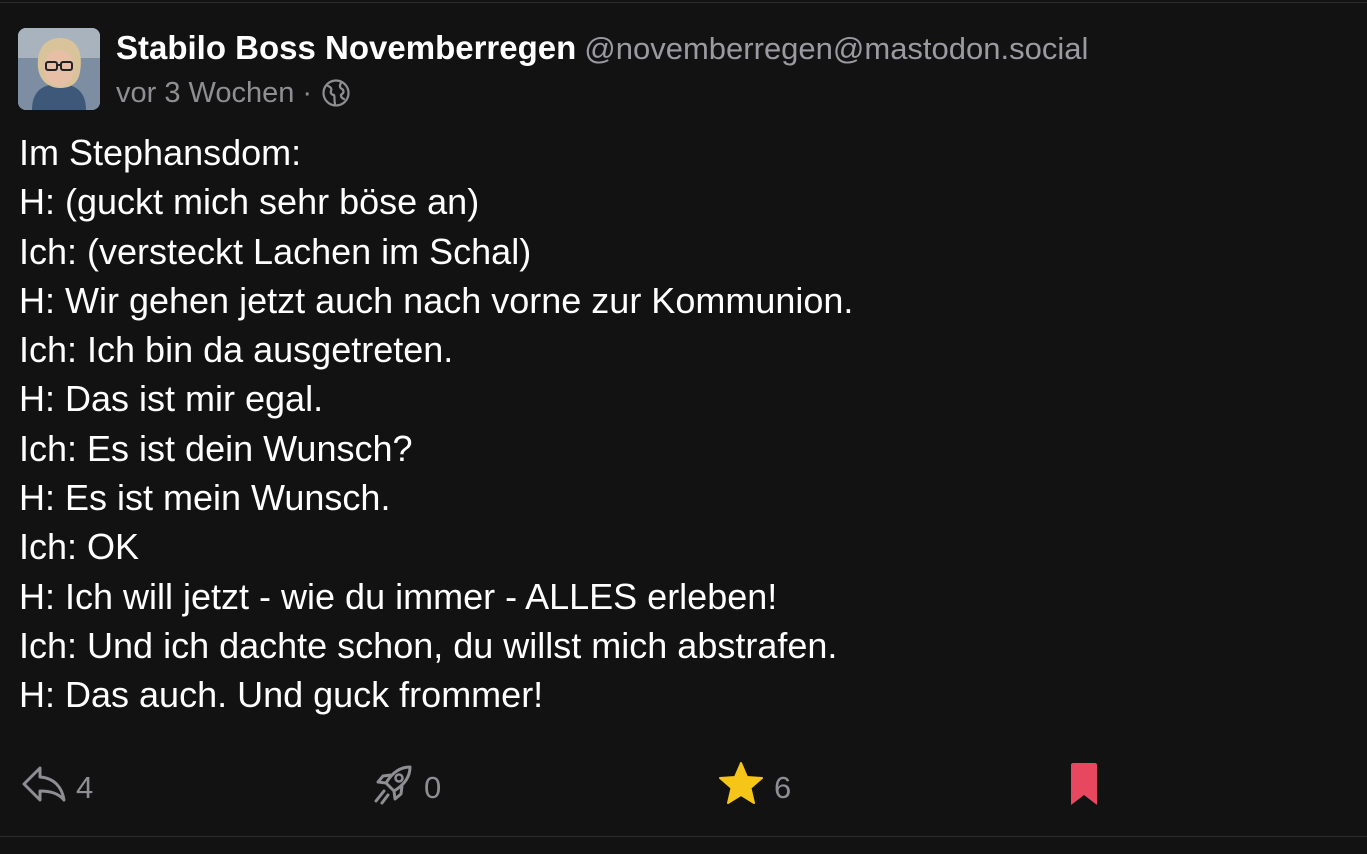 The image size is (1367, 854). Describe the element at coordinates (79, 547) in the screenshot. I see `post-line: Ich: OK` at that location.